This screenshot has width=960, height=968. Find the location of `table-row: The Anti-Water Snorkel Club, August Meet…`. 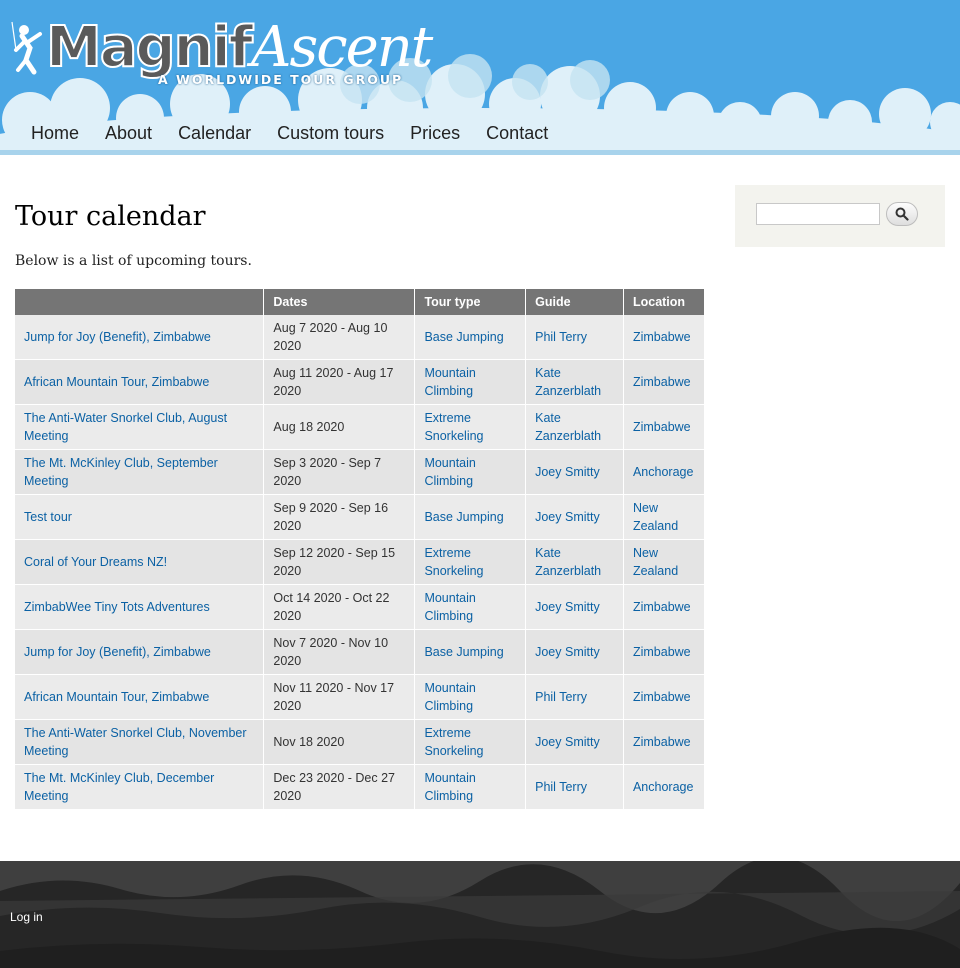

table-row: The Anti-Water Snorkel Club, August Meet… is located at coordinates (360, 427).